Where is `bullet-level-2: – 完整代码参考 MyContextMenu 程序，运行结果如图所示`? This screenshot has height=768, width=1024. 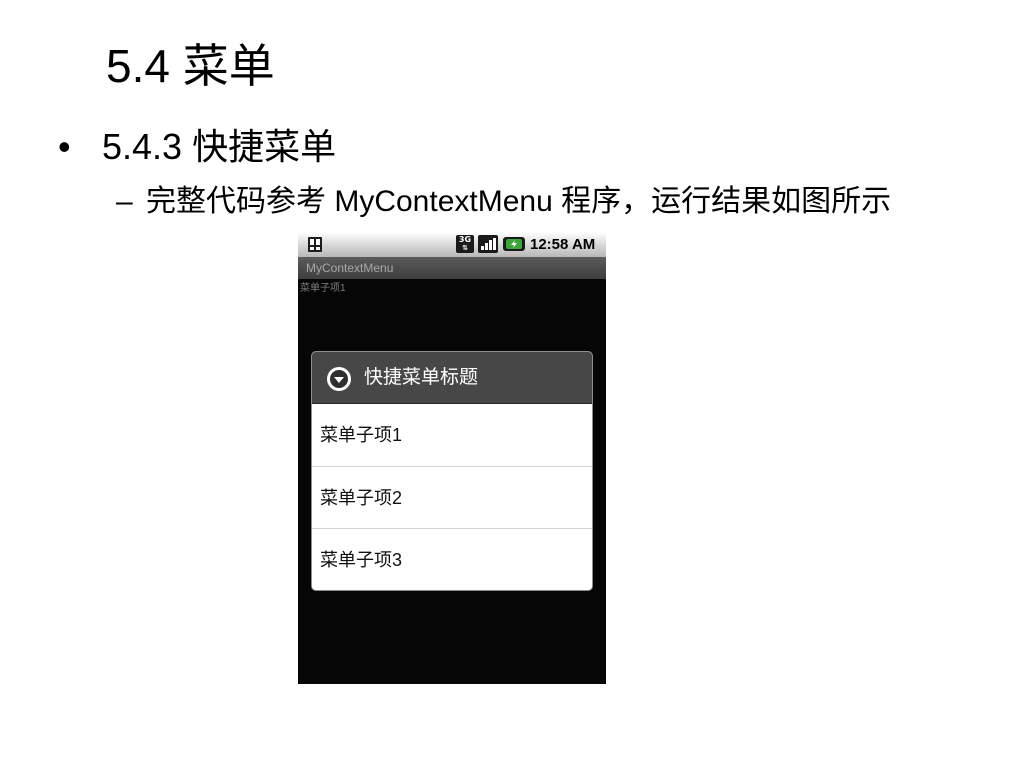
bullet-level-2: – 完整代码参考 MyContextMenu 程序，运行结果如图所示 is located at coordinates (536, 202).